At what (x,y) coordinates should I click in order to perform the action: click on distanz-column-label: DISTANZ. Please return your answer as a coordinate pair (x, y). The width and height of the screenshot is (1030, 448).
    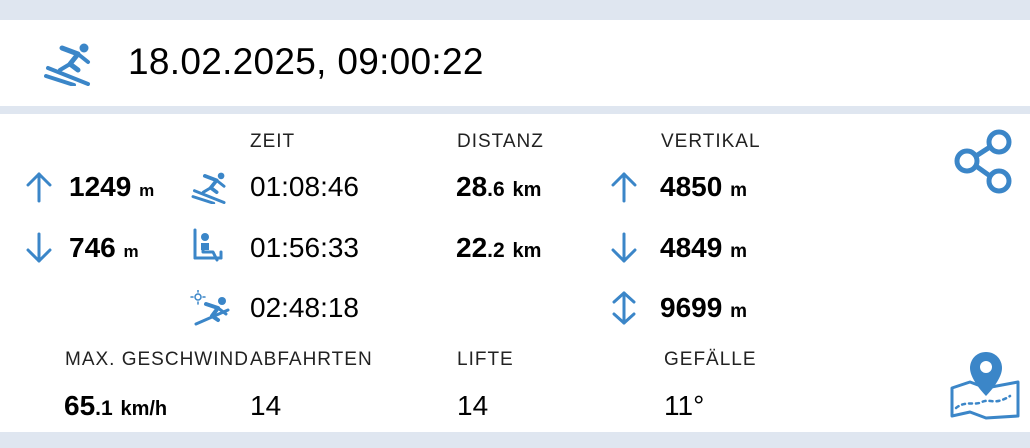
    Looking at the image, I should click on (500, 141).